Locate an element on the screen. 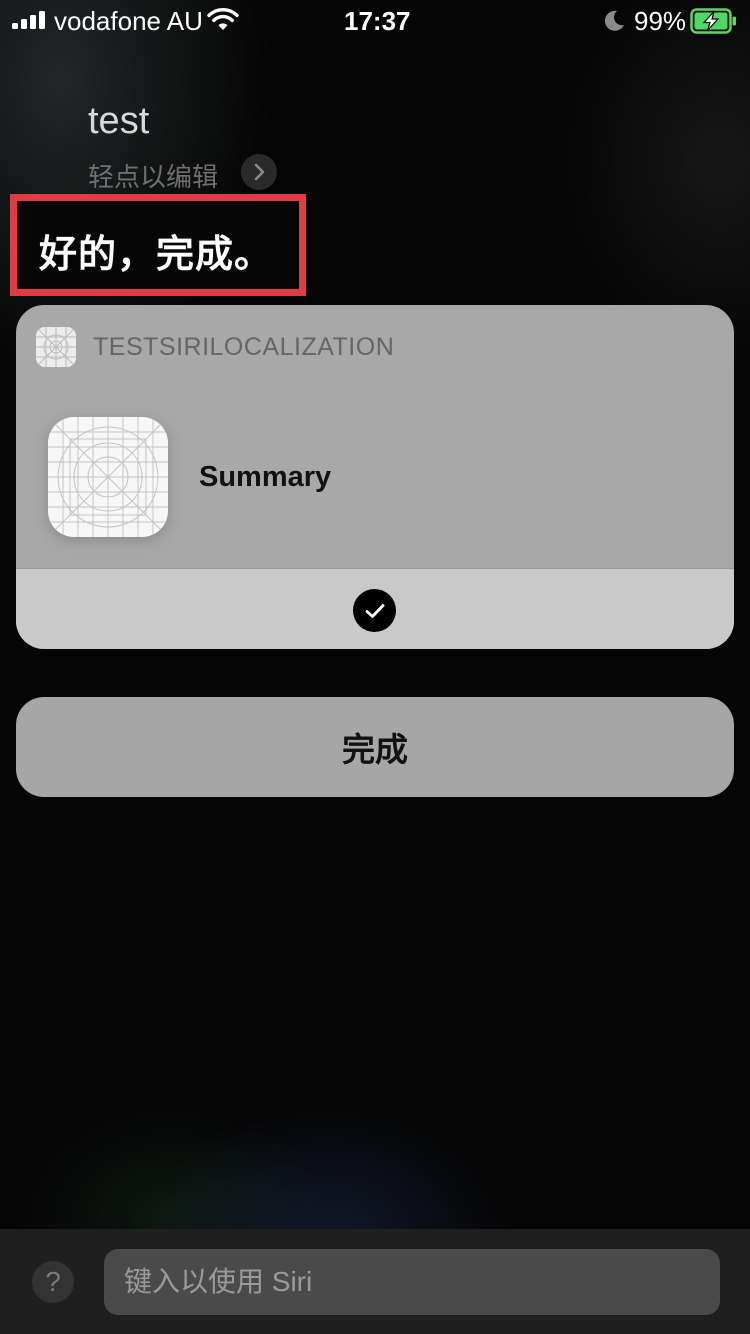 The width and height of the screenshot is (750, 1334). checkmark-icon is located at coordinates (374, 610).